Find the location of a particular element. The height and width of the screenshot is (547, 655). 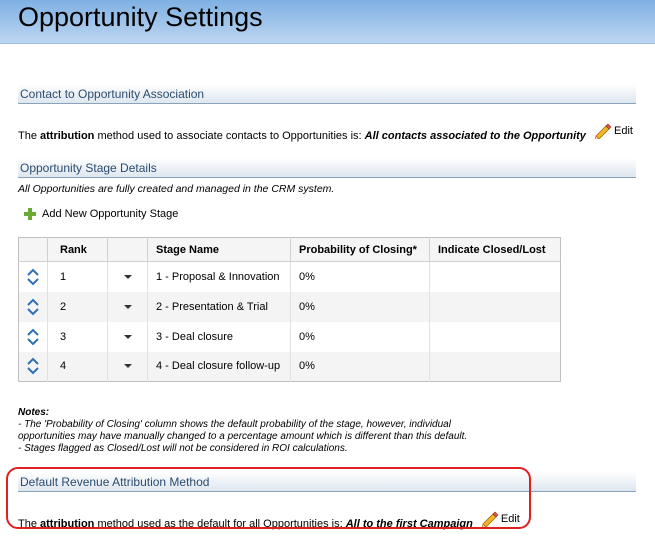

contact-text-pre: The is located at coordinates (29, 136).